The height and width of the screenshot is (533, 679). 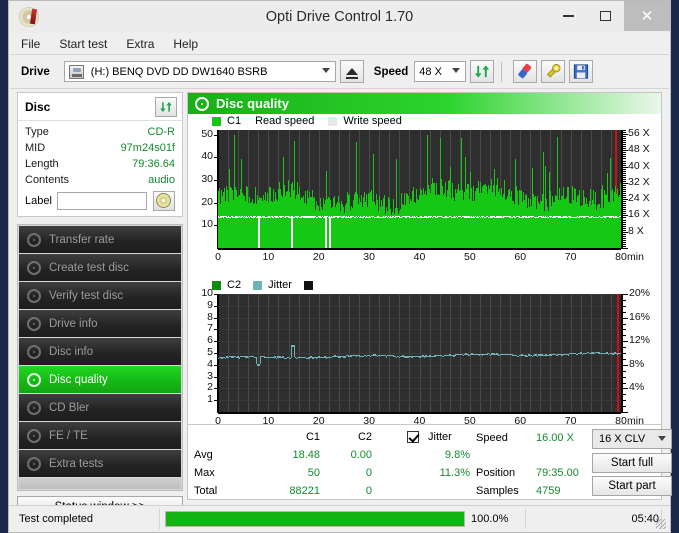 I want to click on sidebar-item-label: Create test disc, so click(x=89, y=267).